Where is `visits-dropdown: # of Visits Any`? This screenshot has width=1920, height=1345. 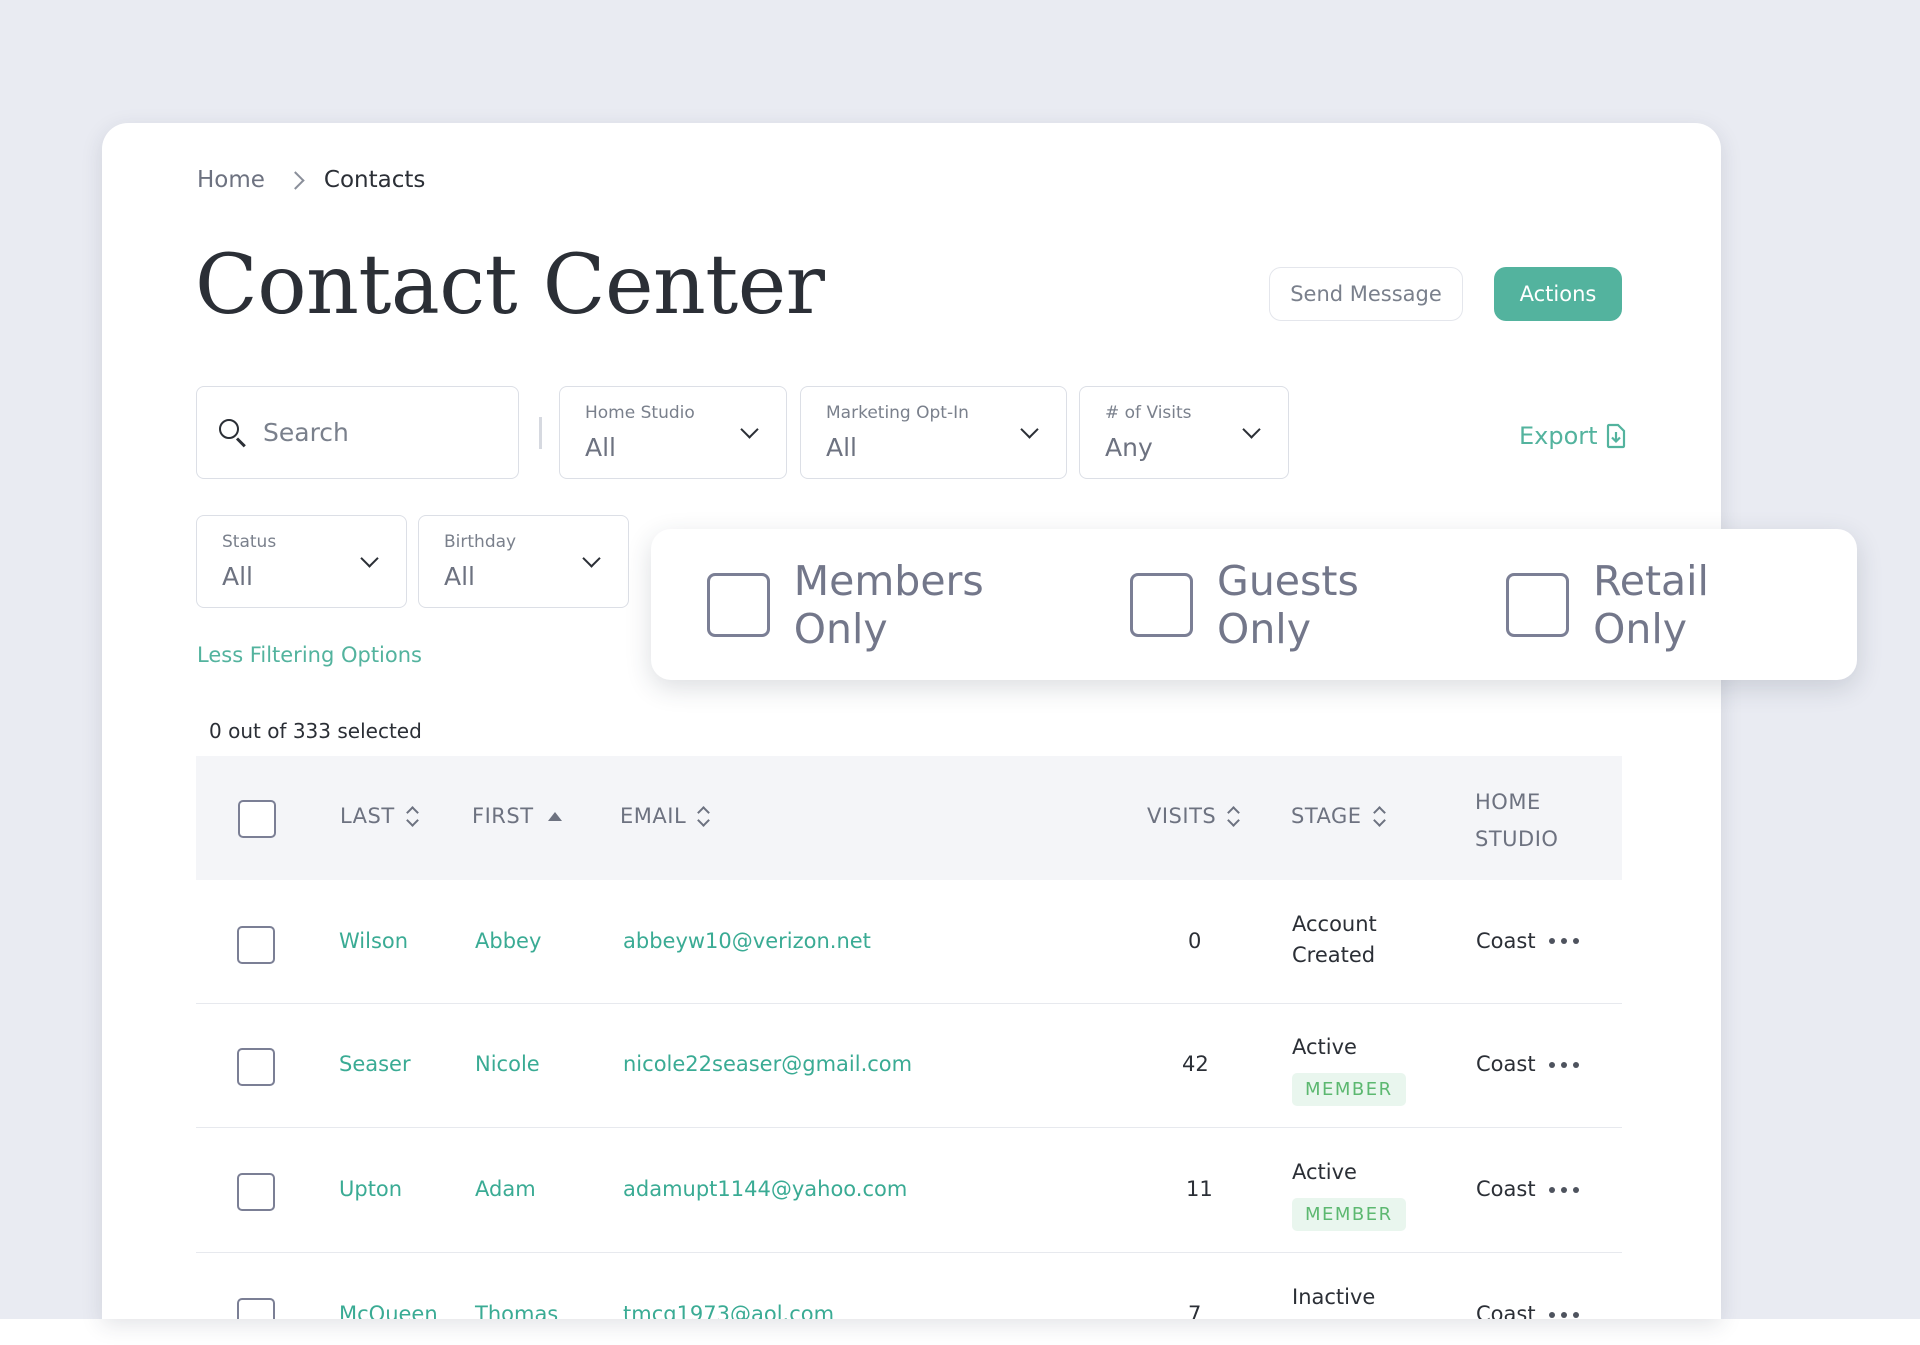
visits-dropdown: # of Visits Any is located at coordinates (1184, 432).